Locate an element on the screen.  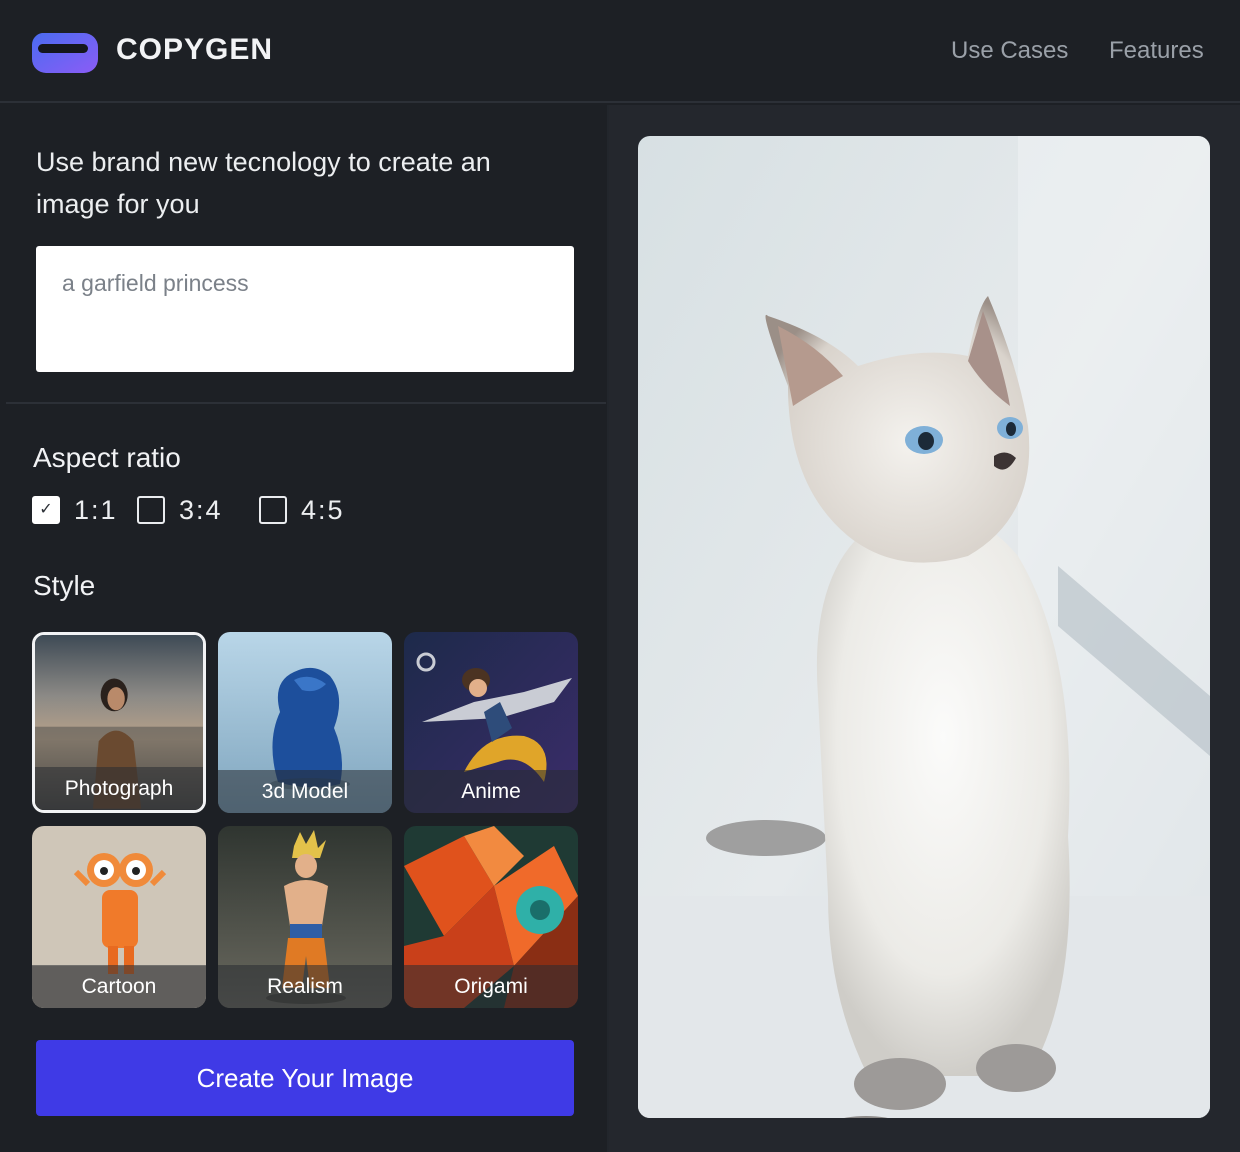
aspect-option-label: 4:5 is located at coordinates (323, 509).